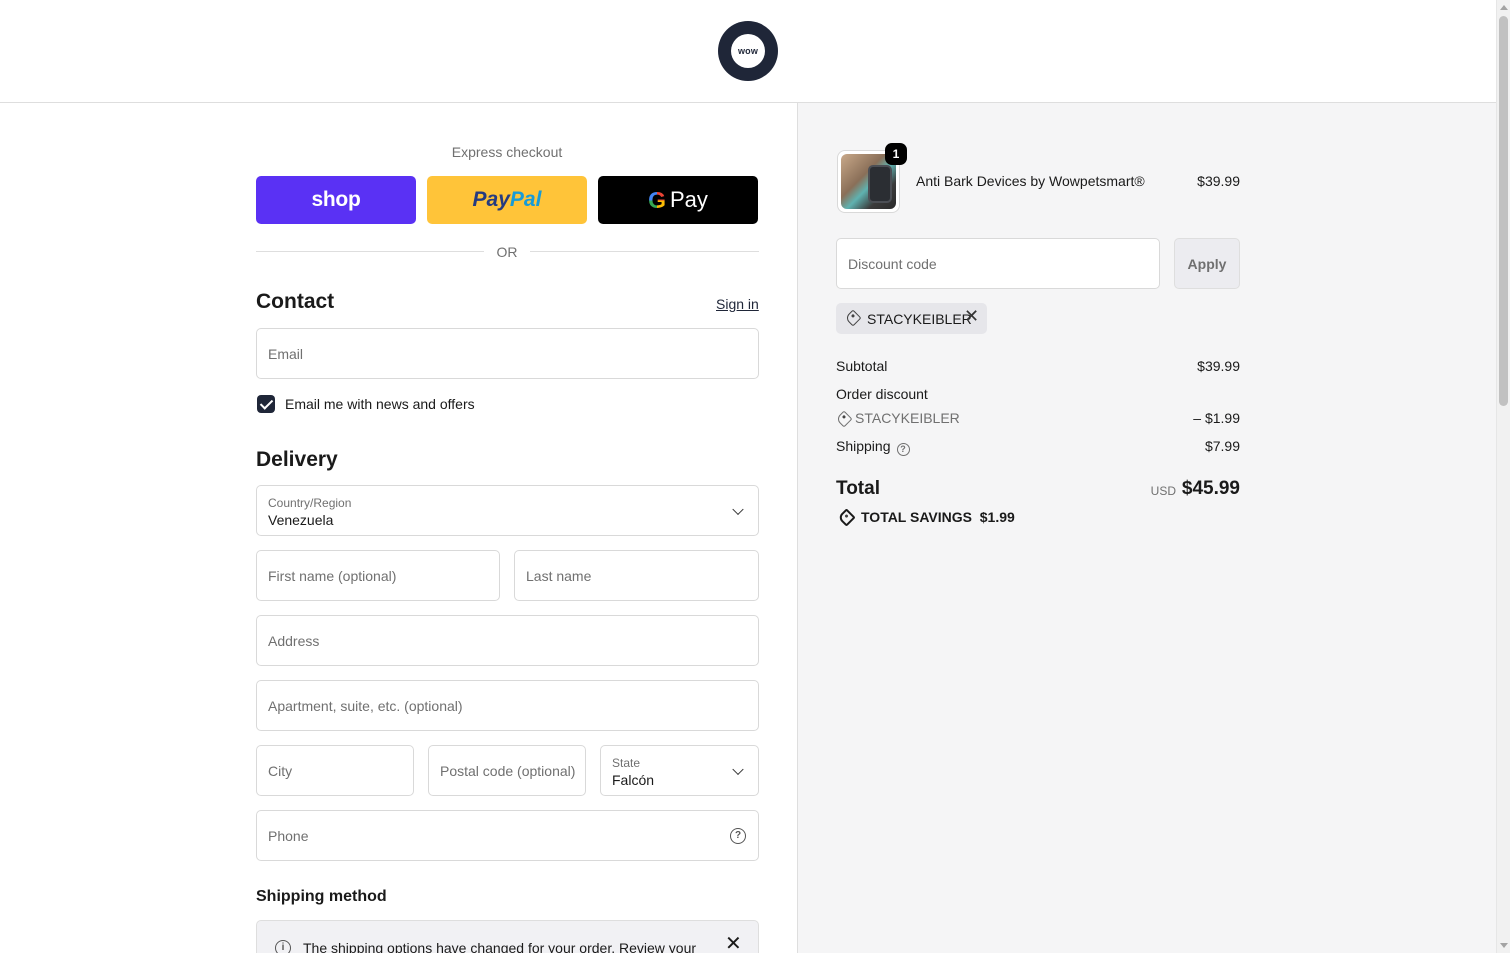 Image resolution: width=1510 pixels, height=953 pixels. What do you see at coordinates (1216, 418) in the screenshot?
I see `discount-value: – $1.99` at bounding box center [1216, 418].